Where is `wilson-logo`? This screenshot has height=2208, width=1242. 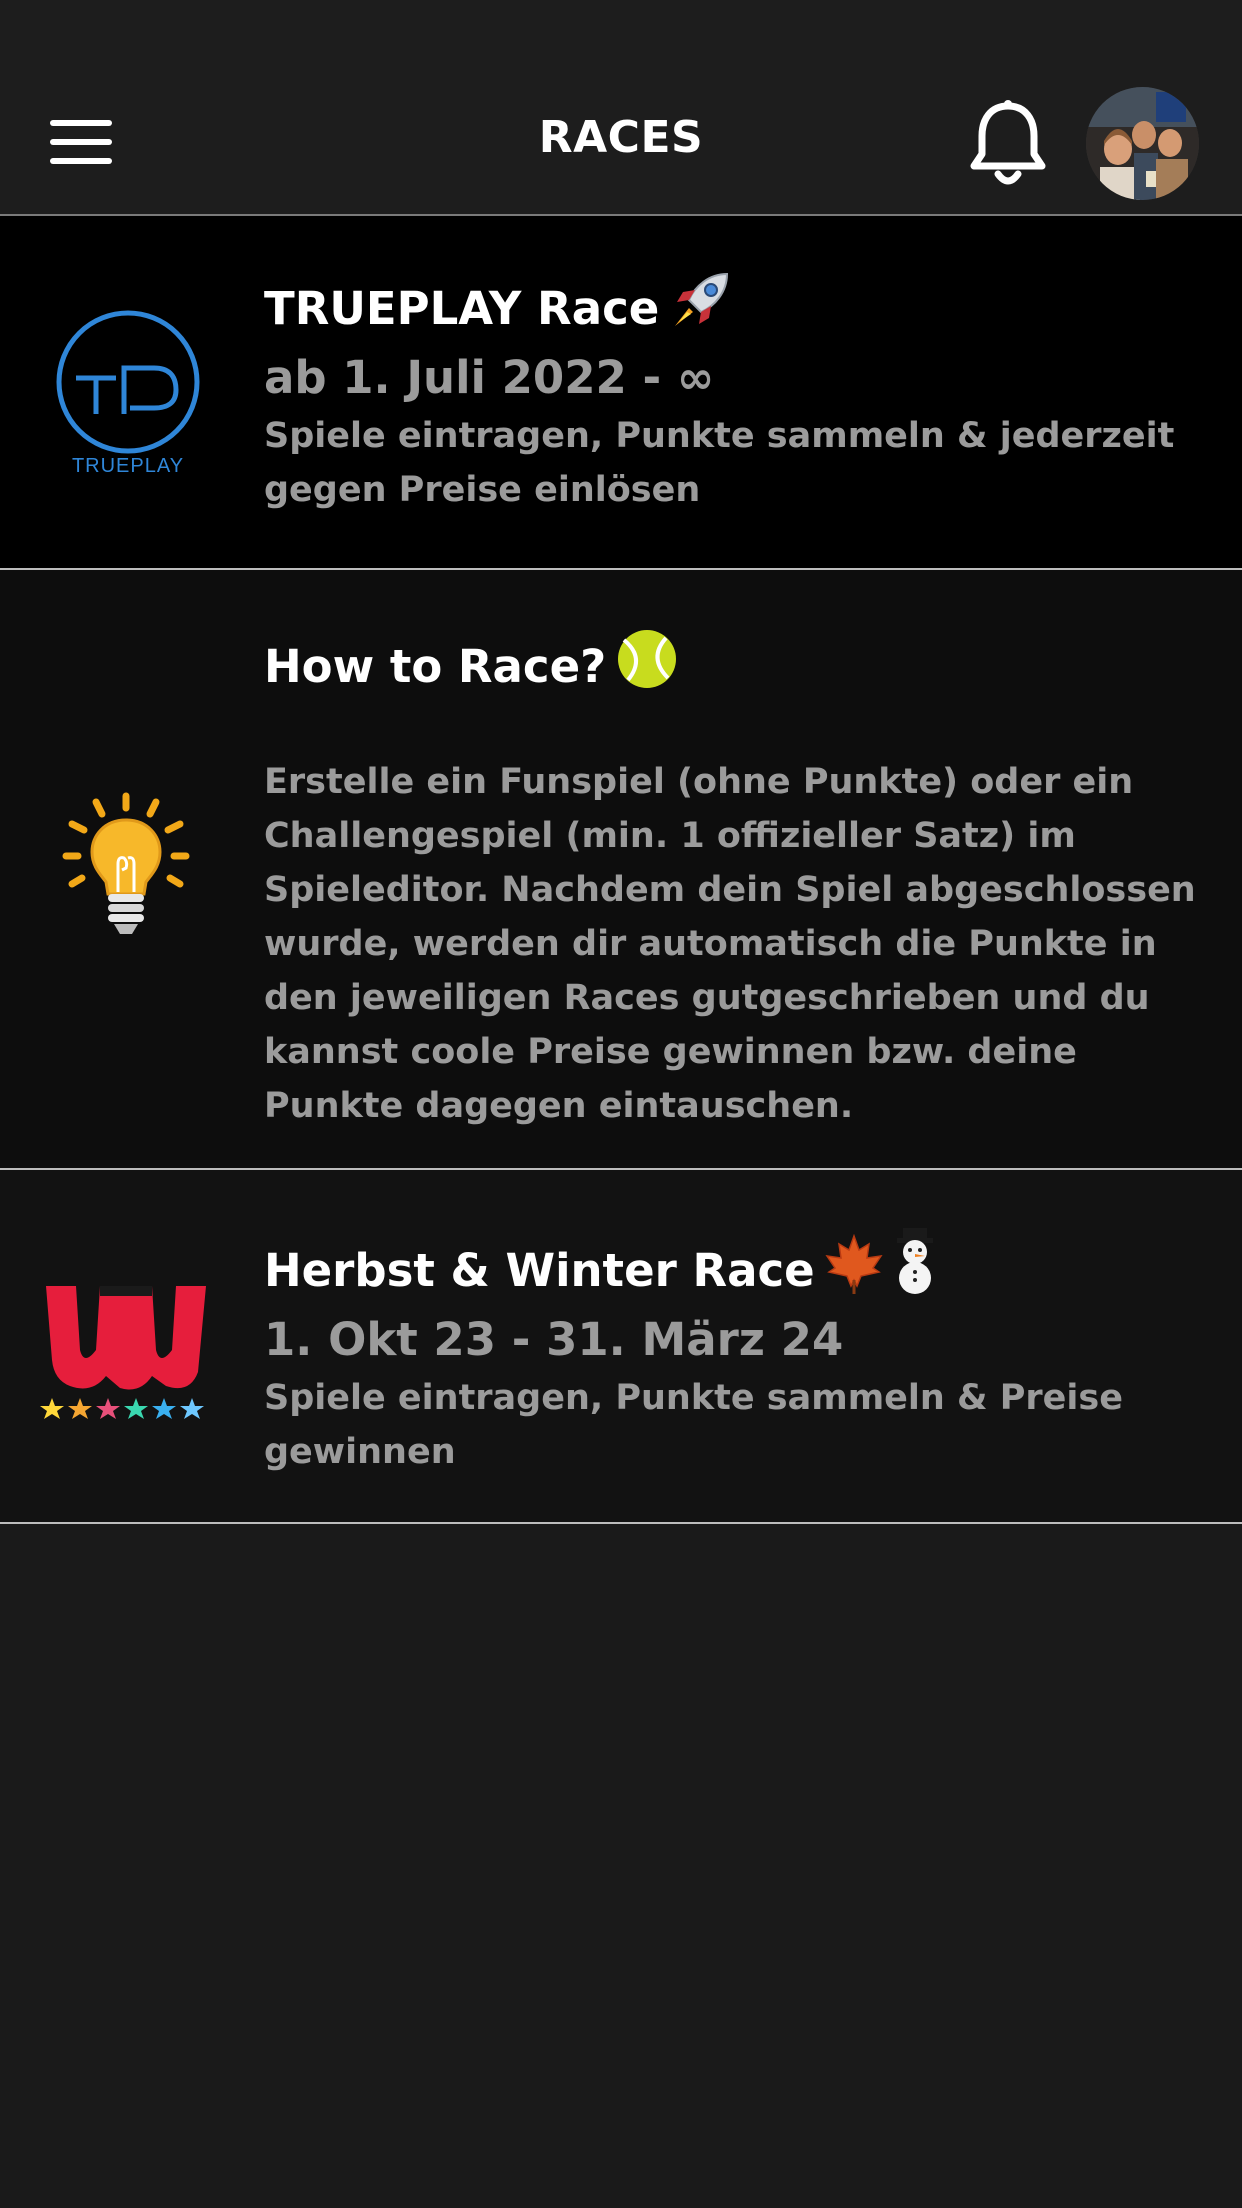 wilson-logo is located at coordinates (126, 1351).